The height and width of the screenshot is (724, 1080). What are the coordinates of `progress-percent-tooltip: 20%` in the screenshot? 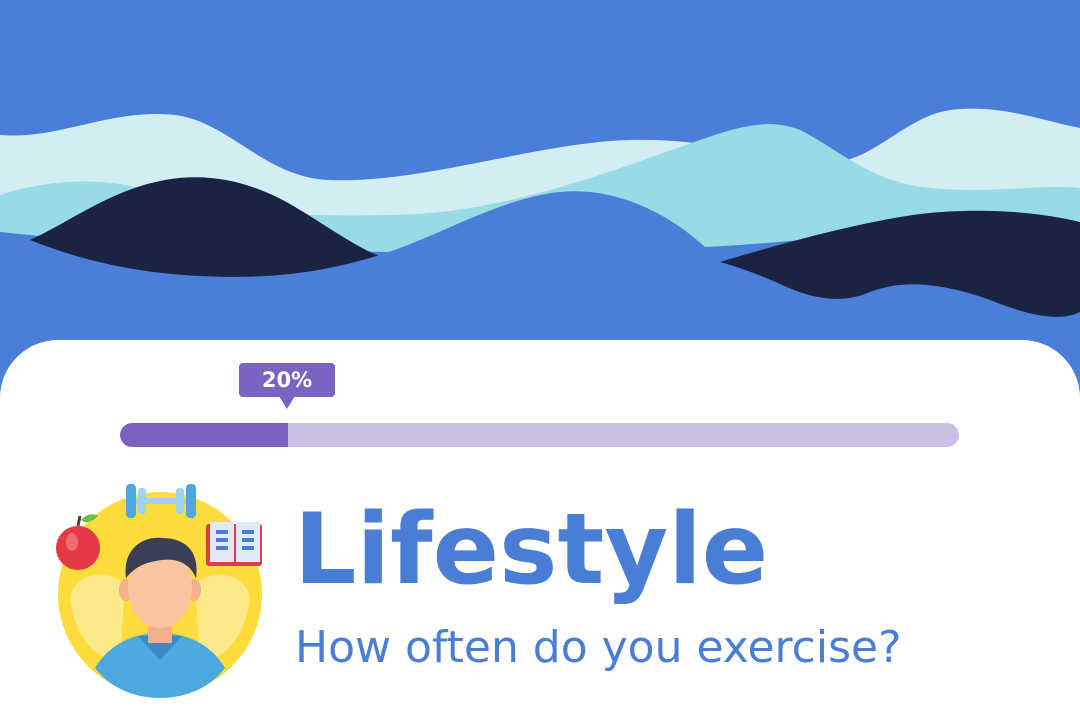 It's located at (287, 386).